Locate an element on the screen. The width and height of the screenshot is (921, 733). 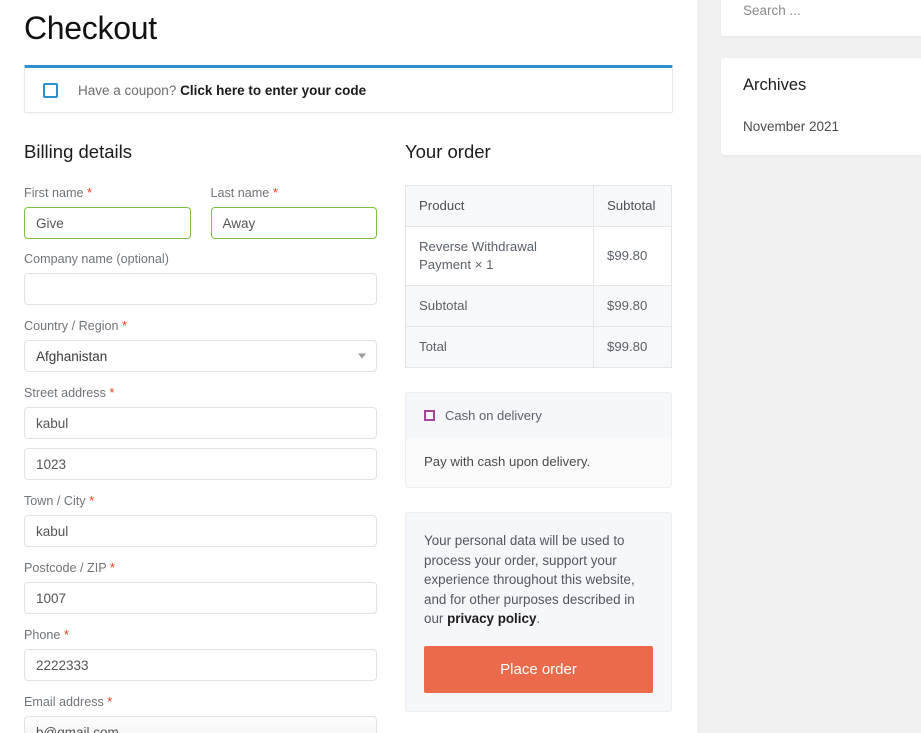
archives-item-november-2021: November 2021 is located at coordinates (832, 127).